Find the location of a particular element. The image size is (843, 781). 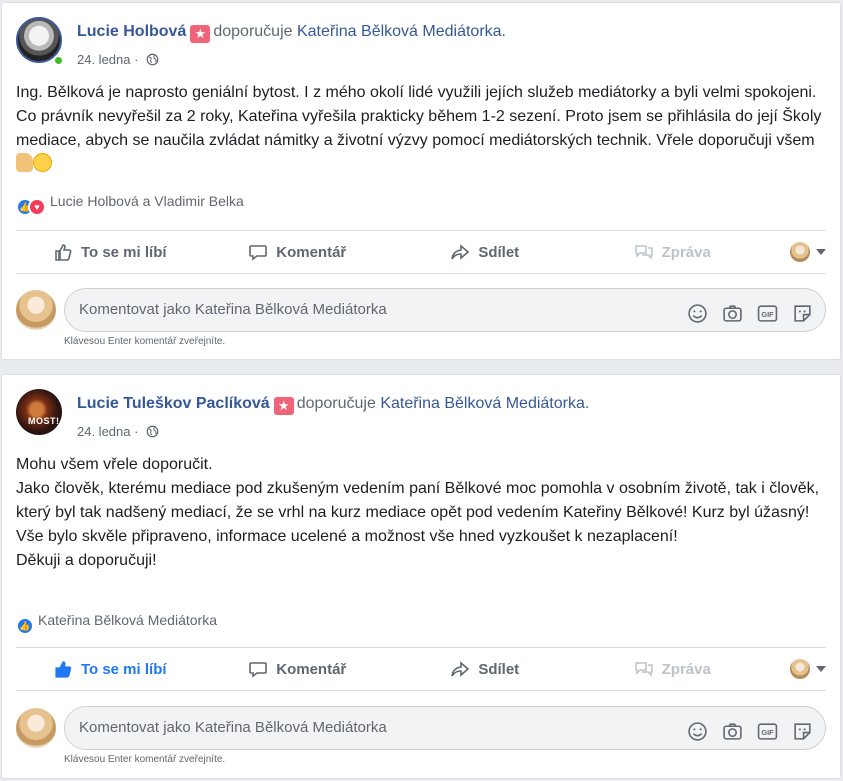

online-status-dot is located at coordinates (58, 60).